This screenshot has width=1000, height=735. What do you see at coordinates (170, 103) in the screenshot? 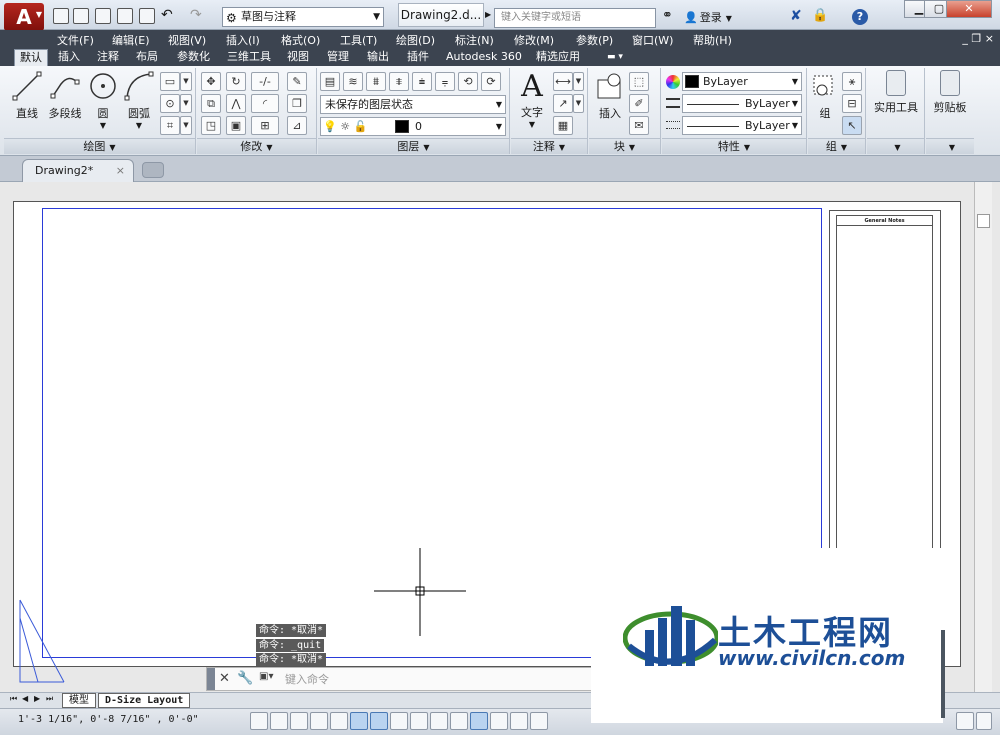
I see `hatch-icon: ⊙` at bounding box center [170, 103].